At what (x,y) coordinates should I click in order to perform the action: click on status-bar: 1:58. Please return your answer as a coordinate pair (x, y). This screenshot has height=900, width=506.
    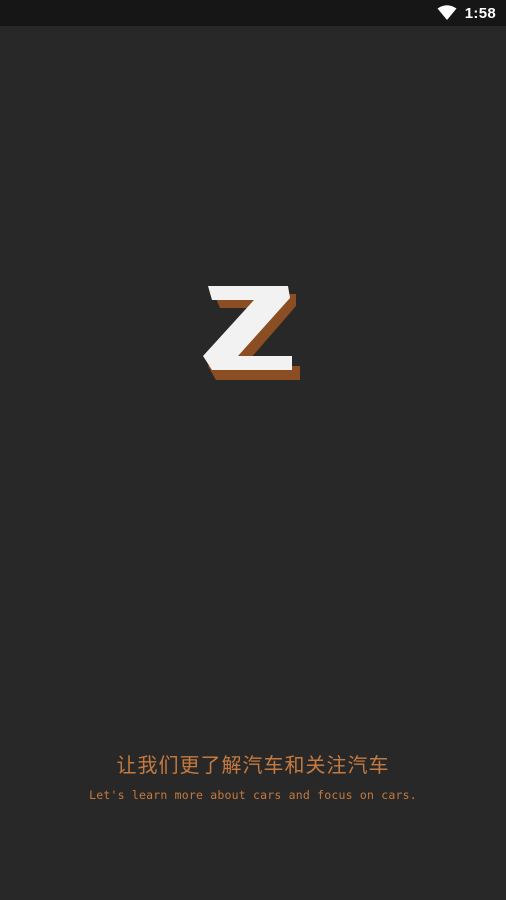
    Looking at the image, I should click on (253, 13).